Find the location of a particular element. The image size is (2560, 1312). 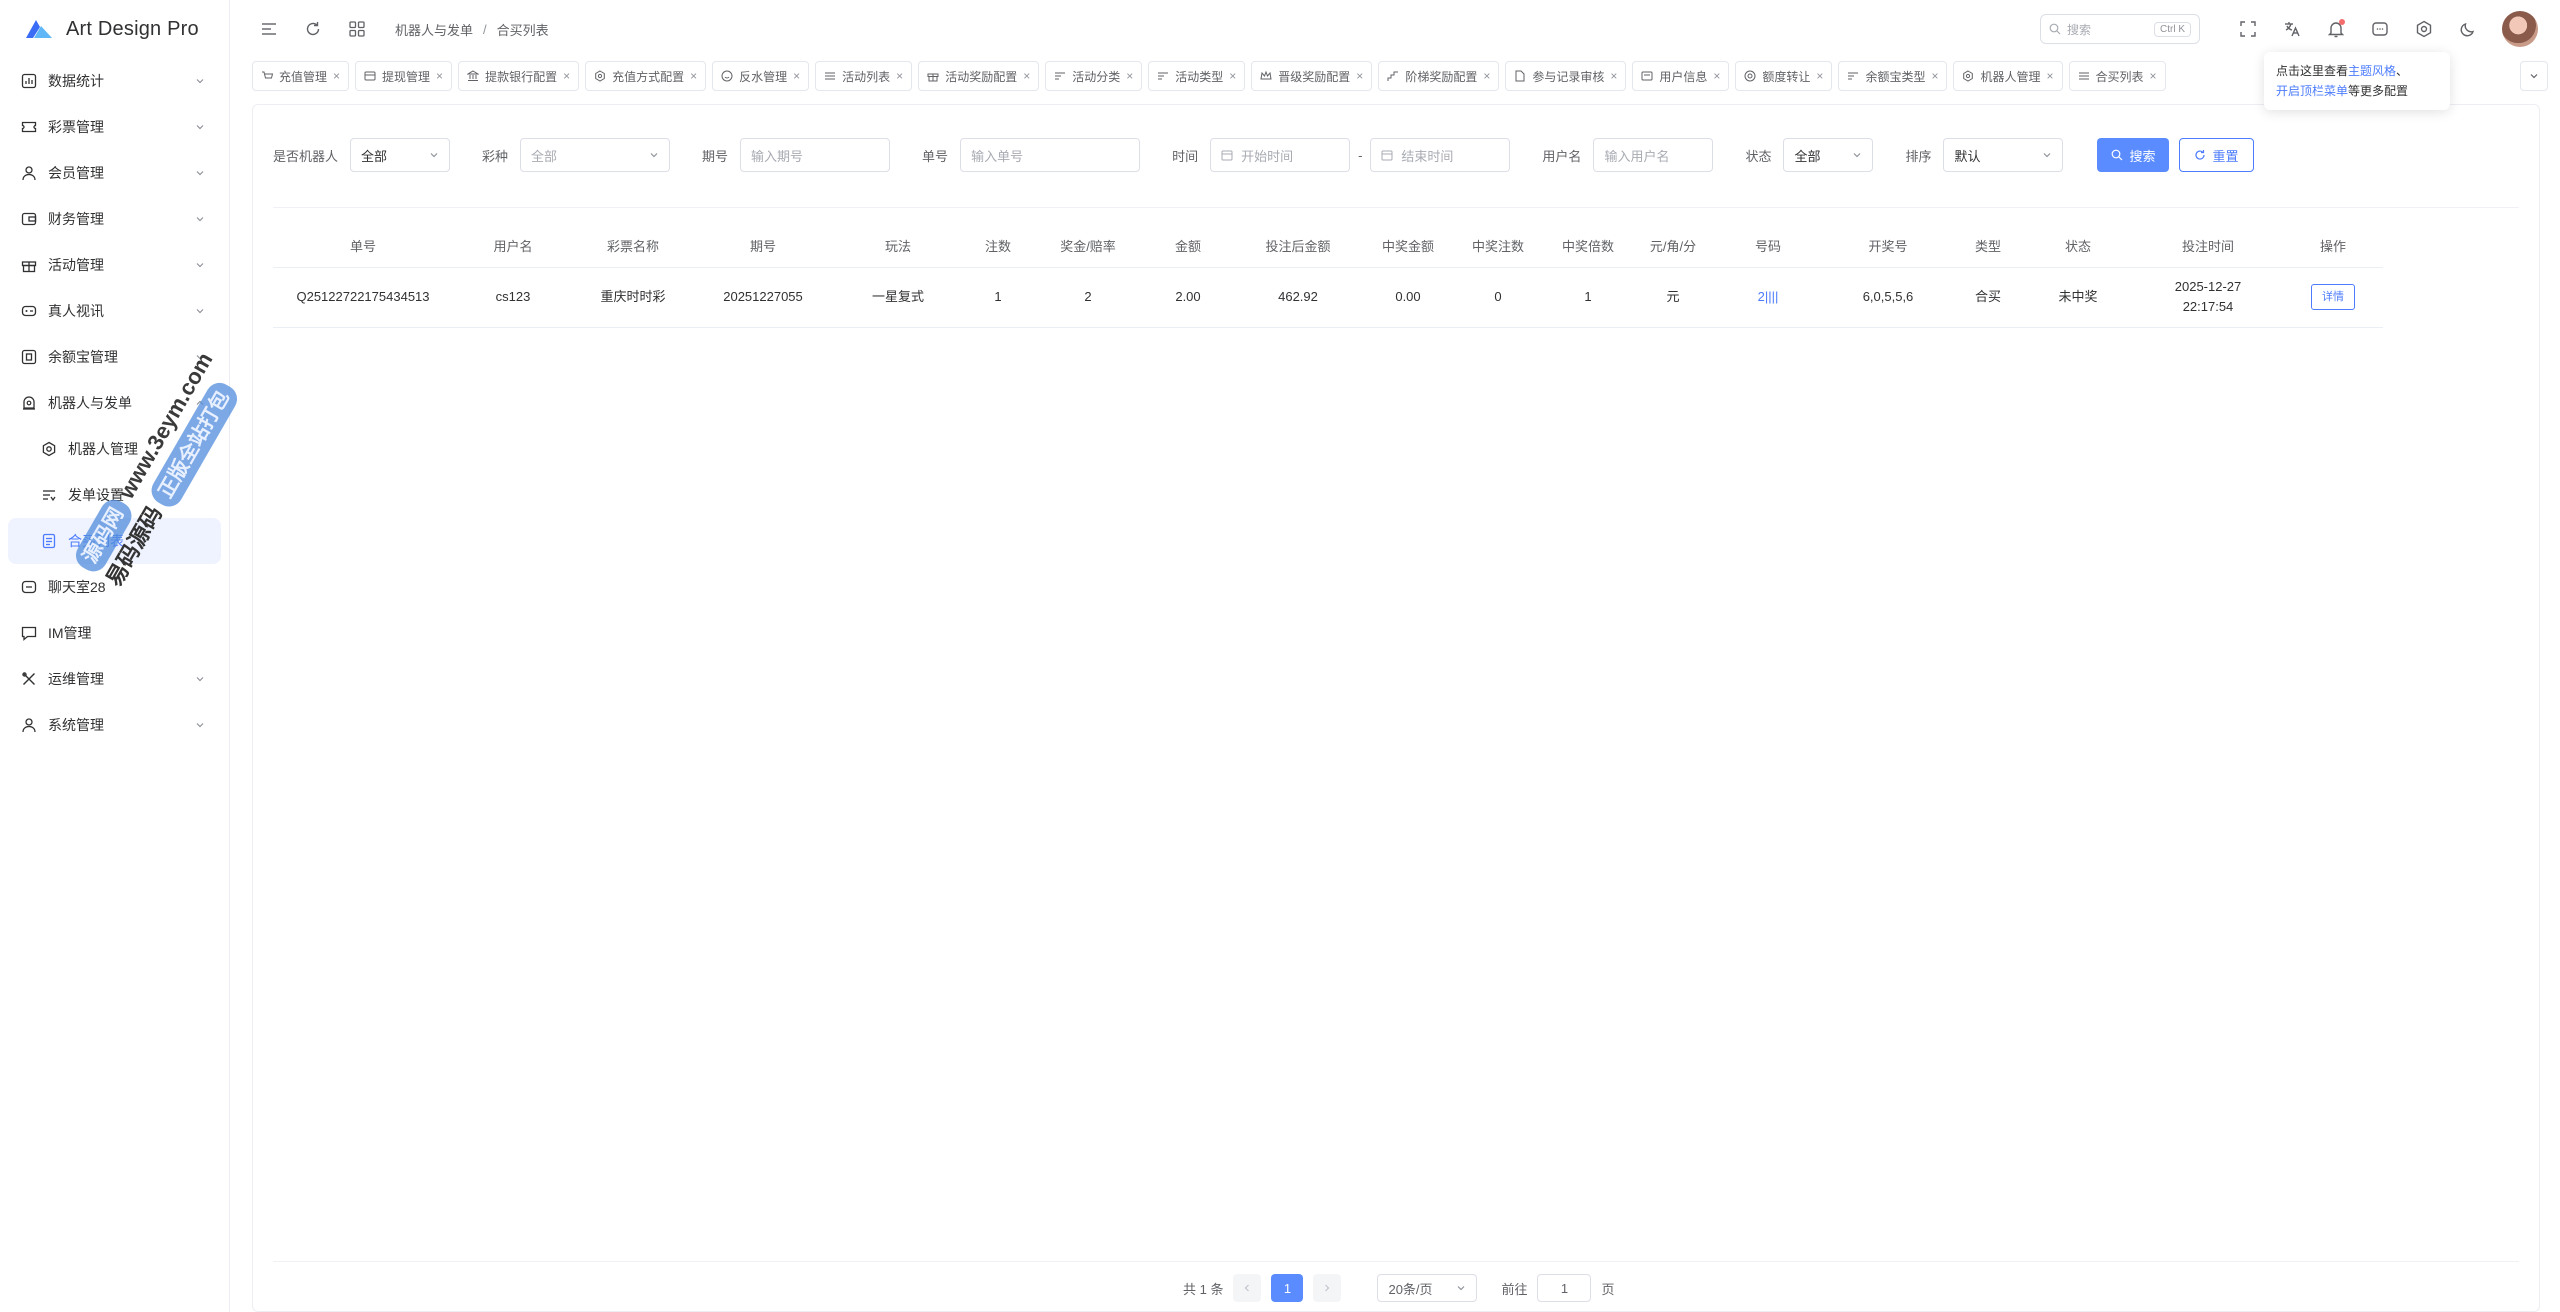

notification-button is located at coordinates (2336, 29).